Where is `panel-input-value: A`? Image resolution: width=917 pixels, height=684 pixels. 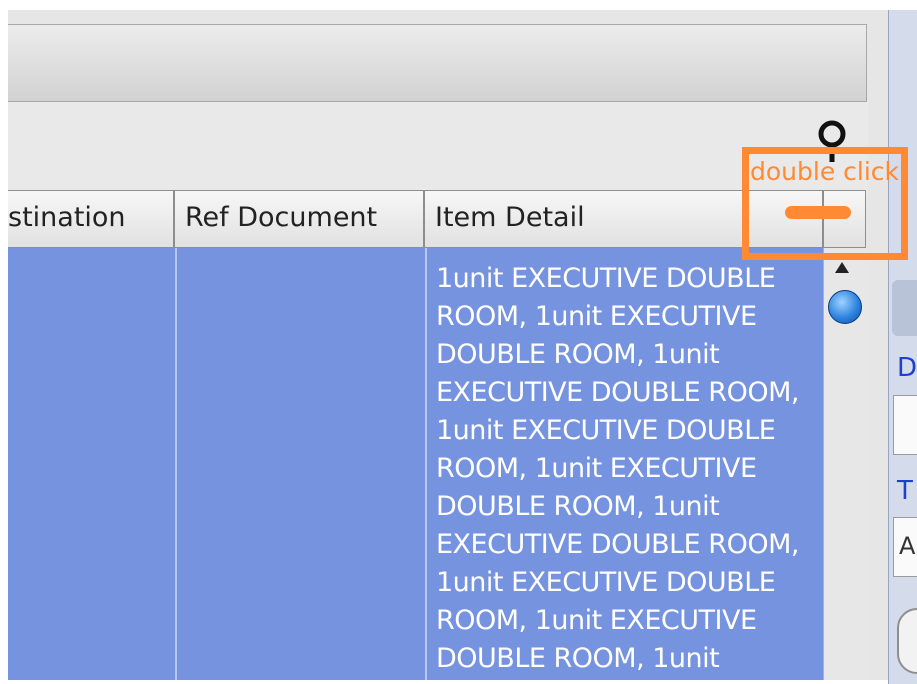 panel-input-value: A is located at coordinates (907, 546).